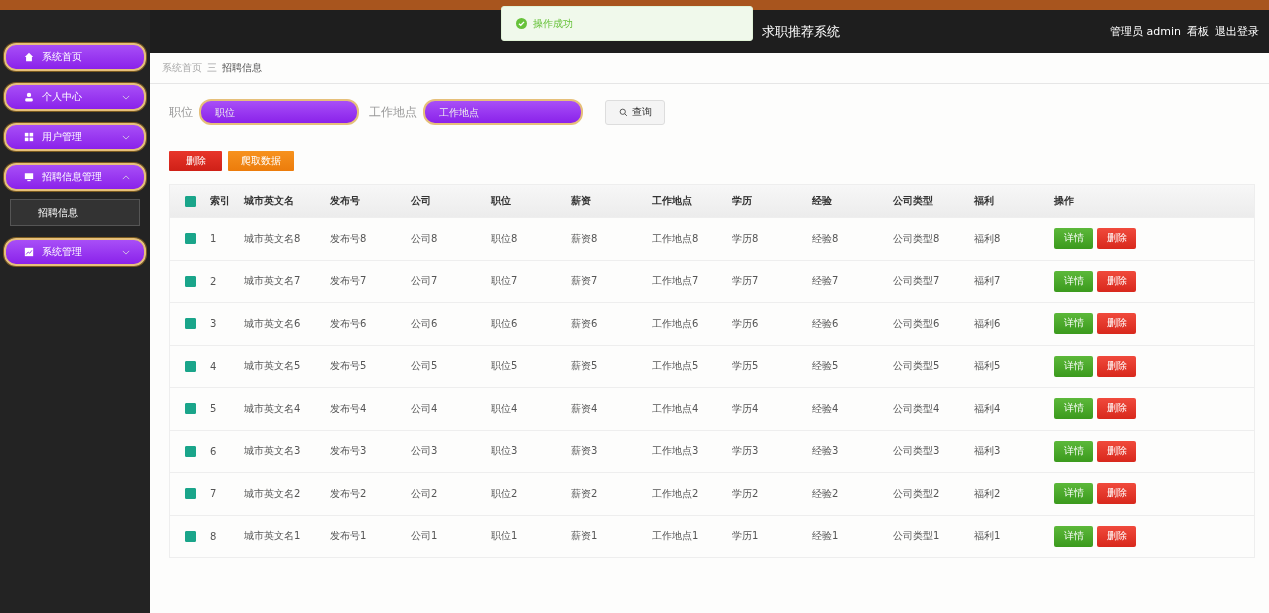 The image size is (1269, 613). What do you see at coordinates (29, 177) in the screenshot?
I see `monitor-icon` at bounding box center [29, 177].